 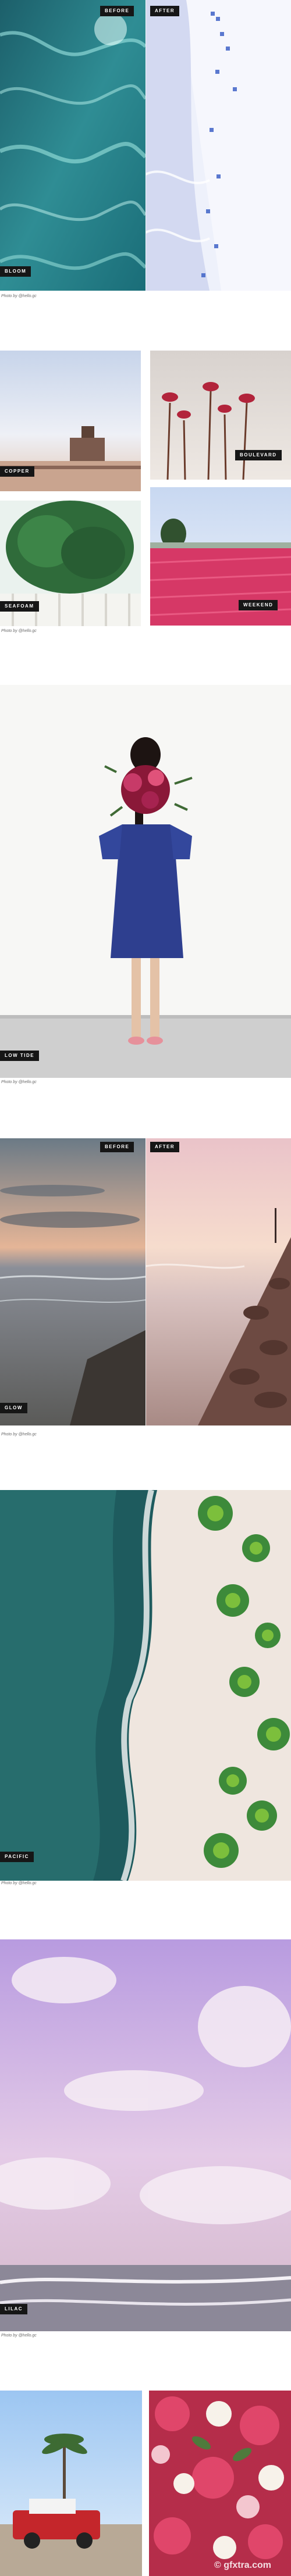 What do you see at coordinates (20, 1056) in the screenshot?
I see `lowtide-preset-label: LOW TIDE` at bounding box center [20, 1056].